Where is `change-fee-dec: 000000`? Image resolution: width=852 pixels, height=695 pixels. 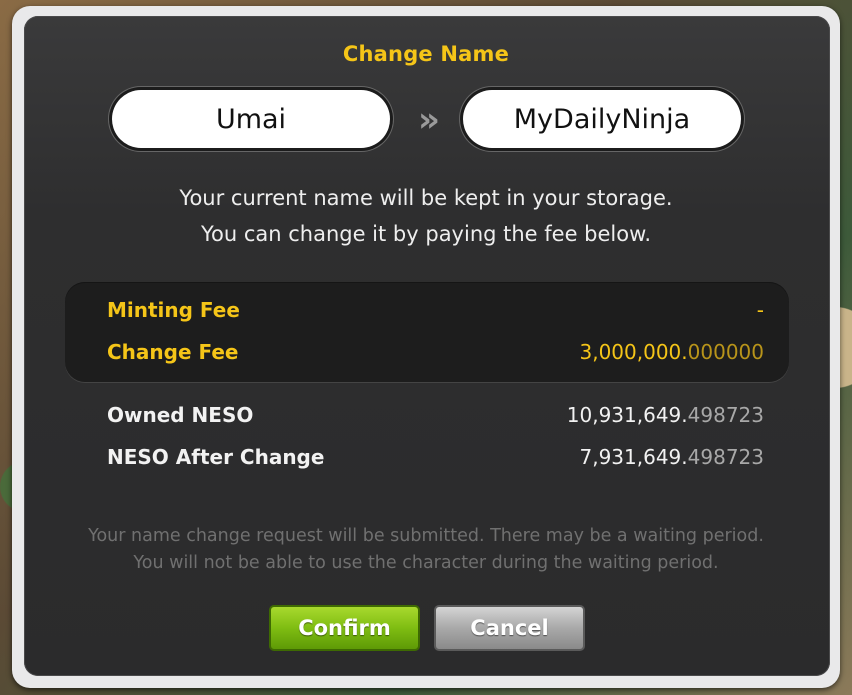
change-fee-dec: 000000 is located at coordinates (725, 352).